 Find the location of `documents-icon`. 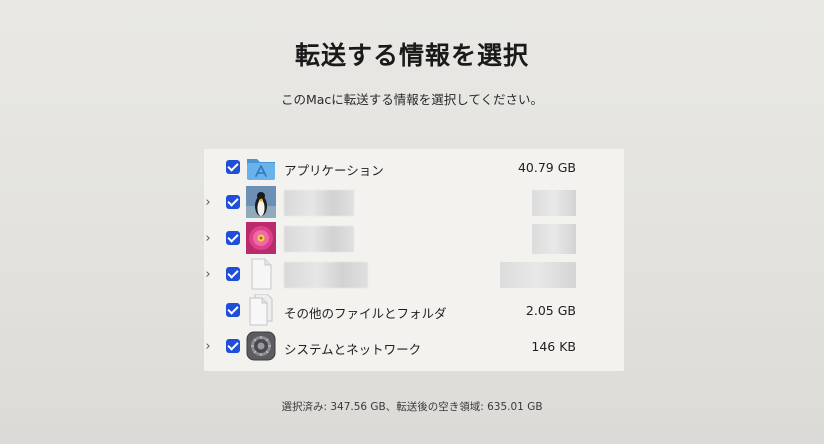

documents-icon is located at coordinates (261, 309).